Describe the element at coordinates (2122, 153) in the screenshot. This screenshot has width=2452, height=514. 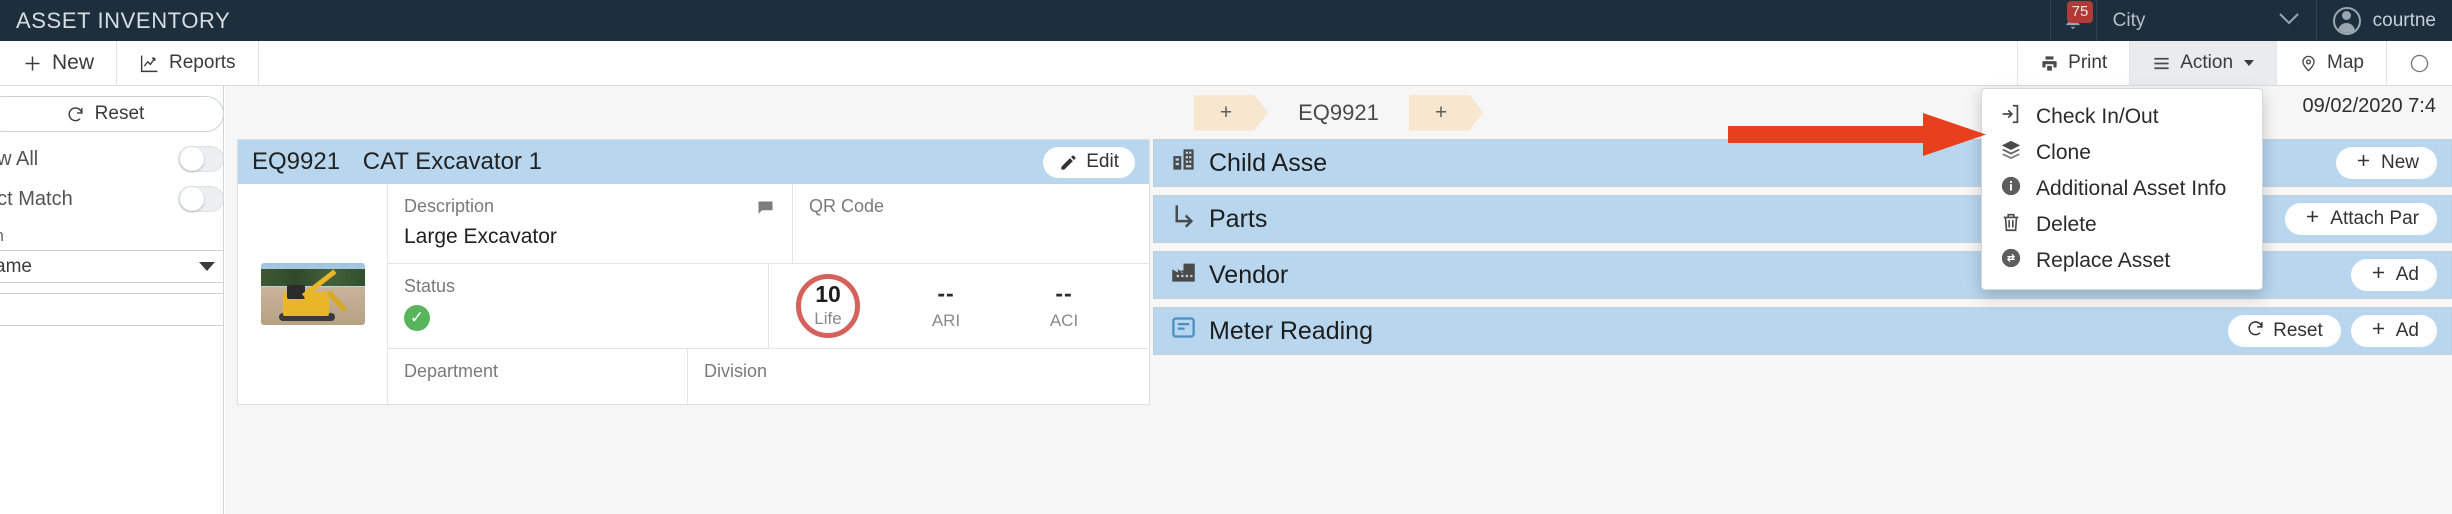
I see `menu-item-clone: Clone` at that location.